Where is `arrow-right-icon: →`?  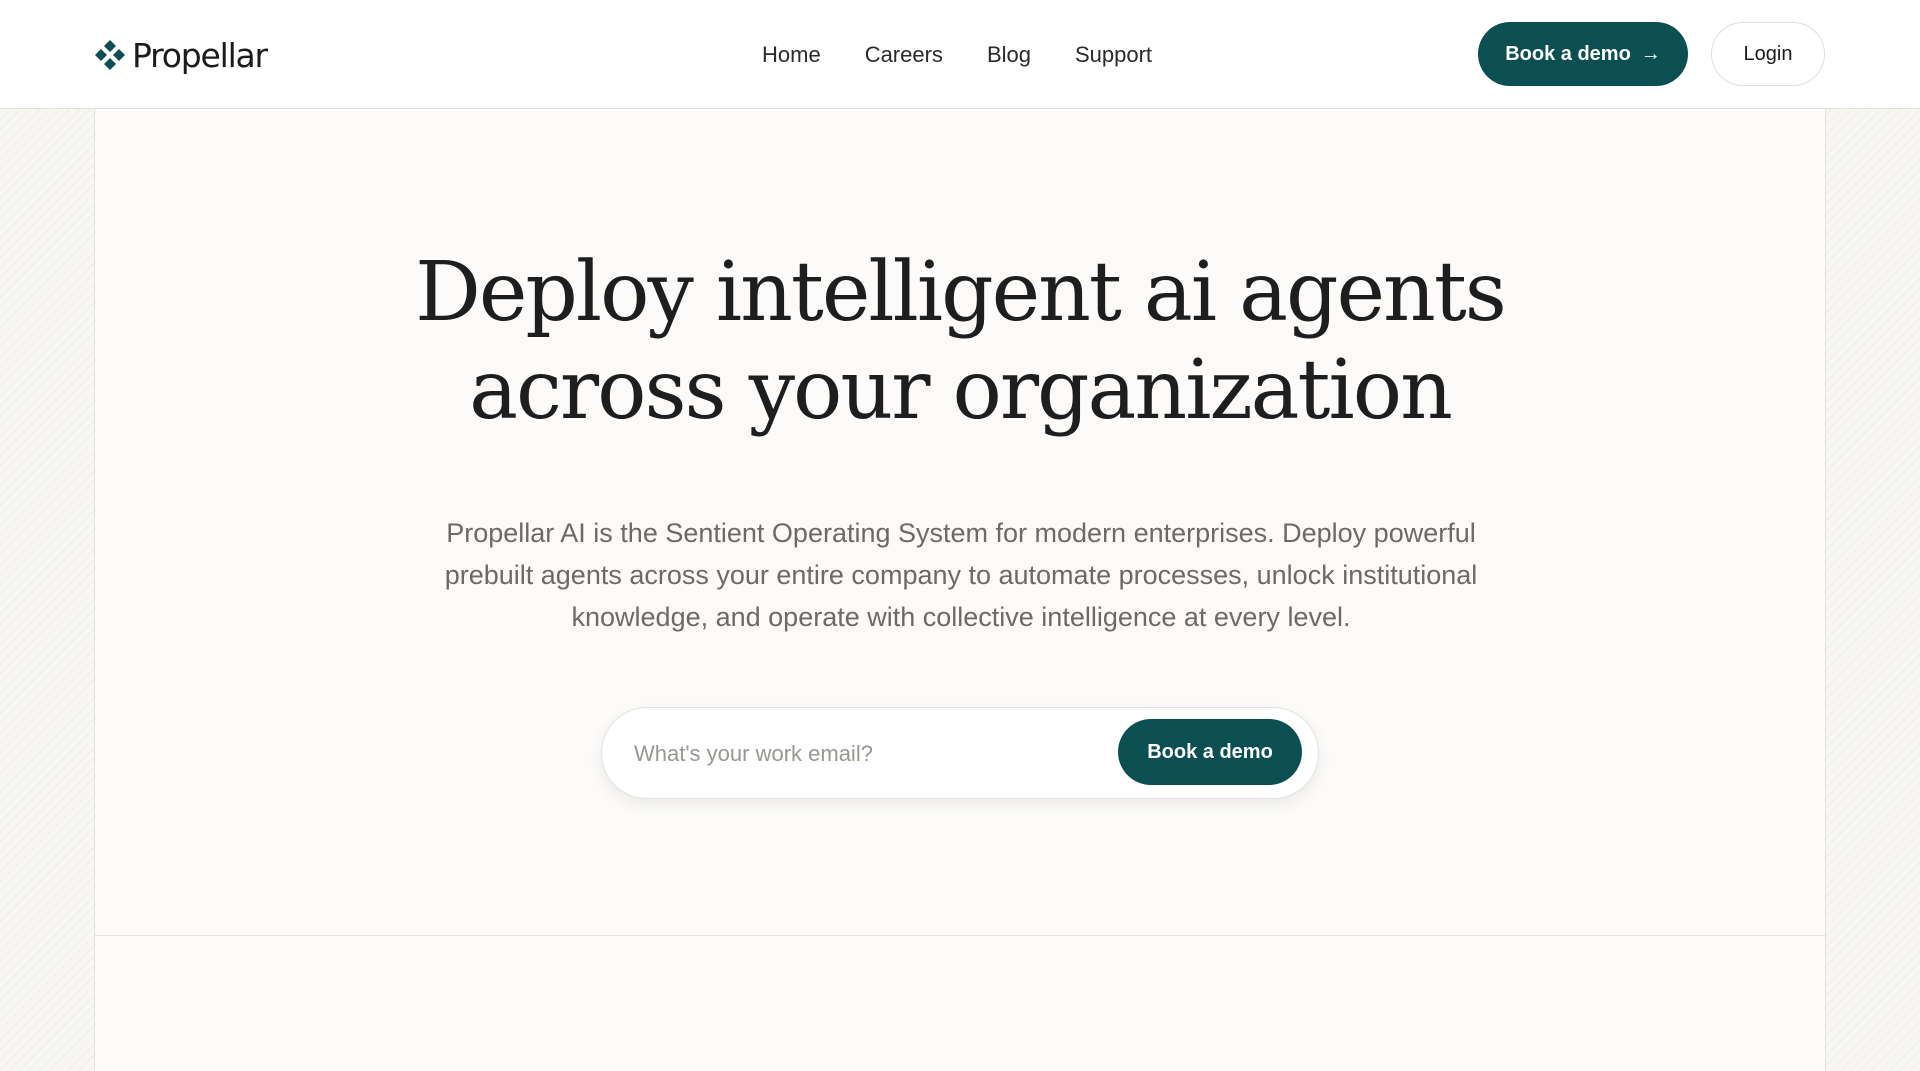
arrow-right-icon: → is located at coordinates (1650, 54).